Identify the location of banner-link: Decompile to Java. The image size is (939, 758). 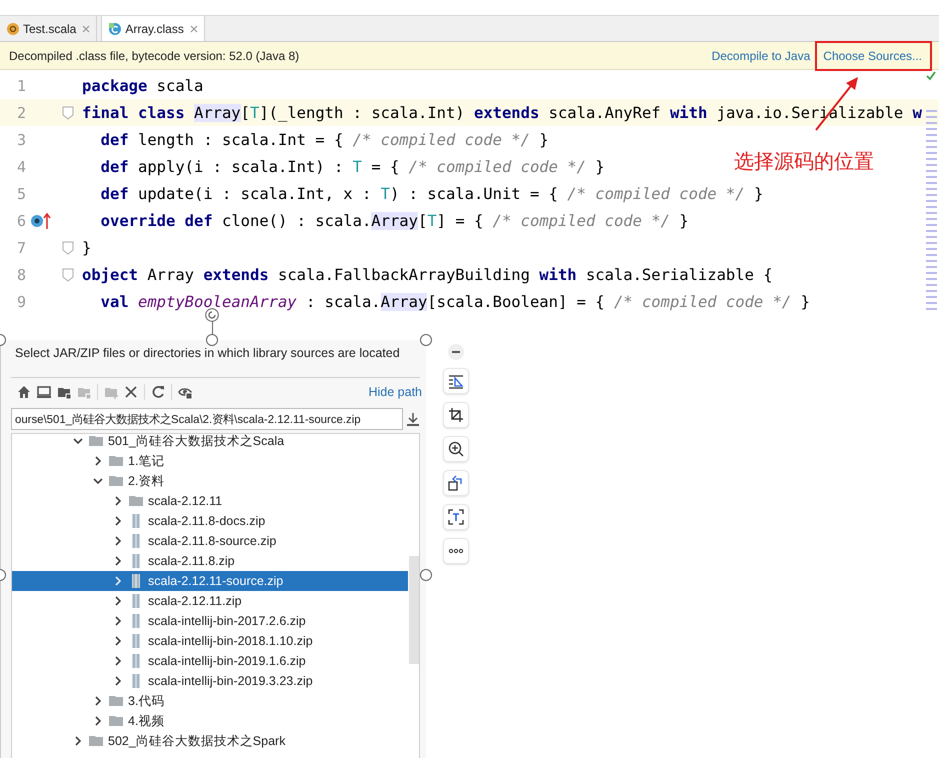
(761, 55).